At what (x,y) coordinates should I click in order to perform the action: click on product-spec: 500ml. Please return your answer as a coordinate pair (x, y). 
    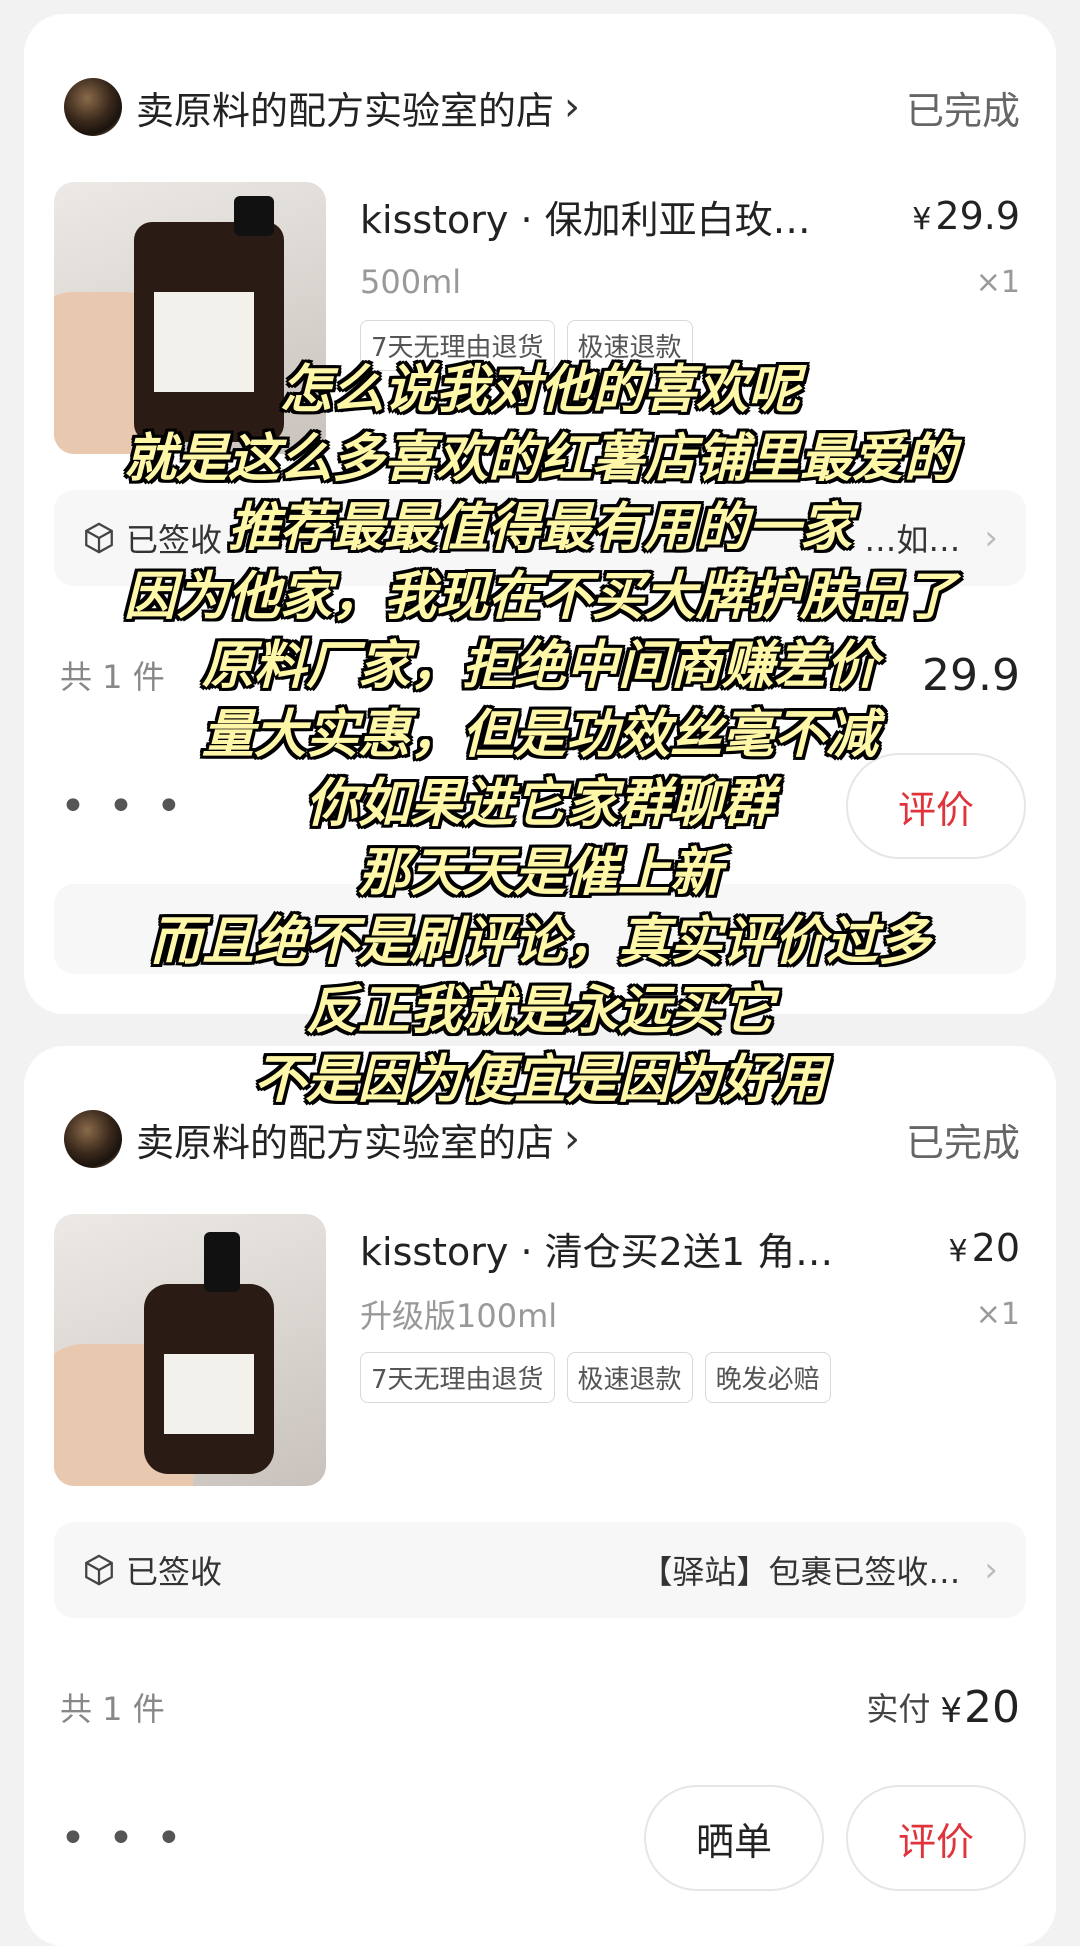
    Looking at the image, I should click on (411, 282).